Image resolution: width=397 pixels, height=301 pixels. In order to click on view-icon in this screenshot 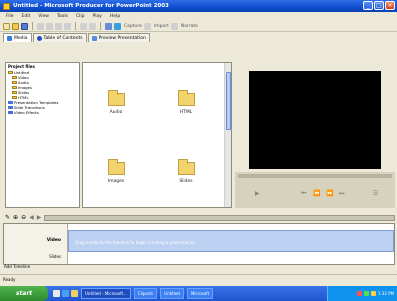, I will do `click(108, 26)`.